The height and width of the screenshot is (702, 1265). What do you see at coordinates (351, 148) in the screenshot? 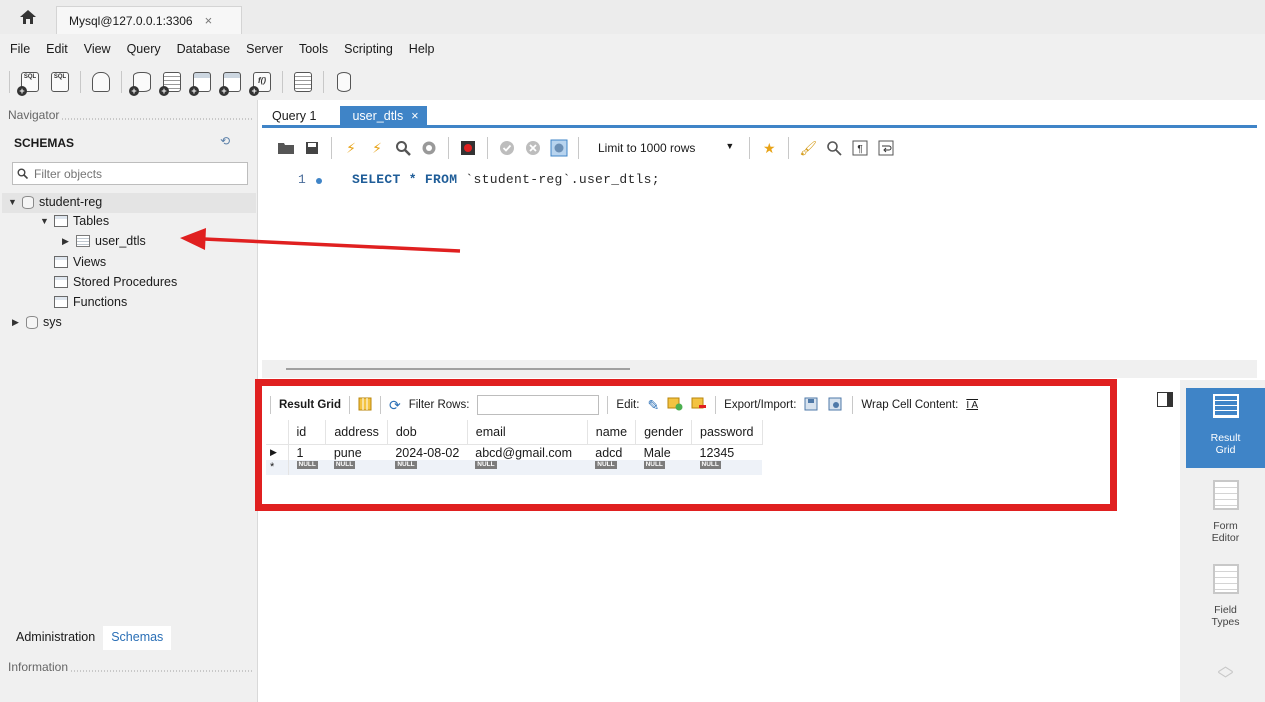
I see `execute-icon: ⚡` at bounding box center [351, 148].